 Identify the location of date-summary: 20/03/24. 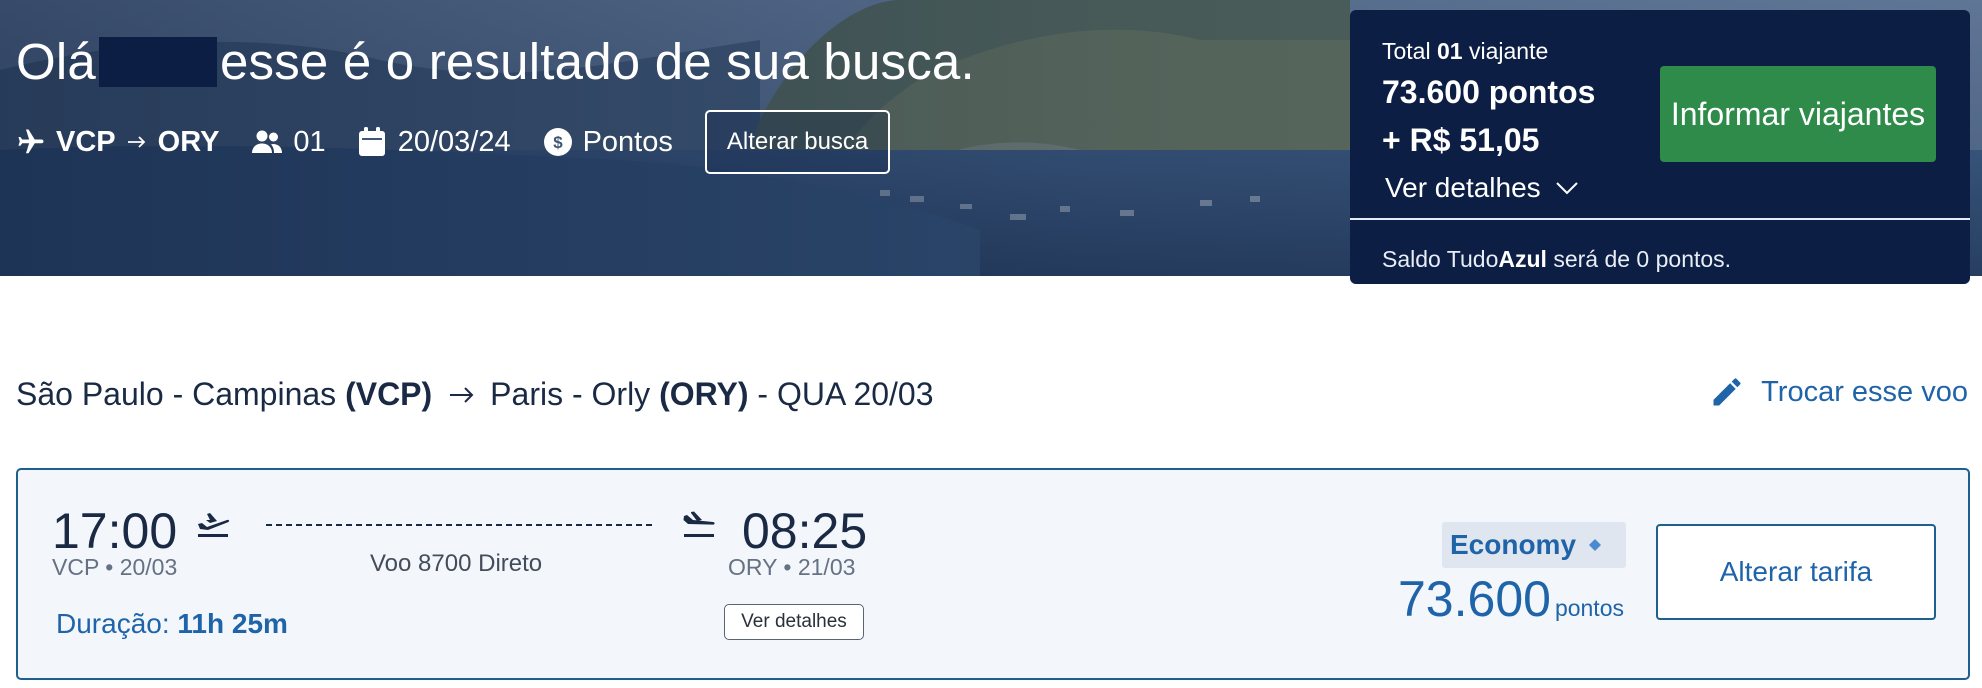
(434, 142).